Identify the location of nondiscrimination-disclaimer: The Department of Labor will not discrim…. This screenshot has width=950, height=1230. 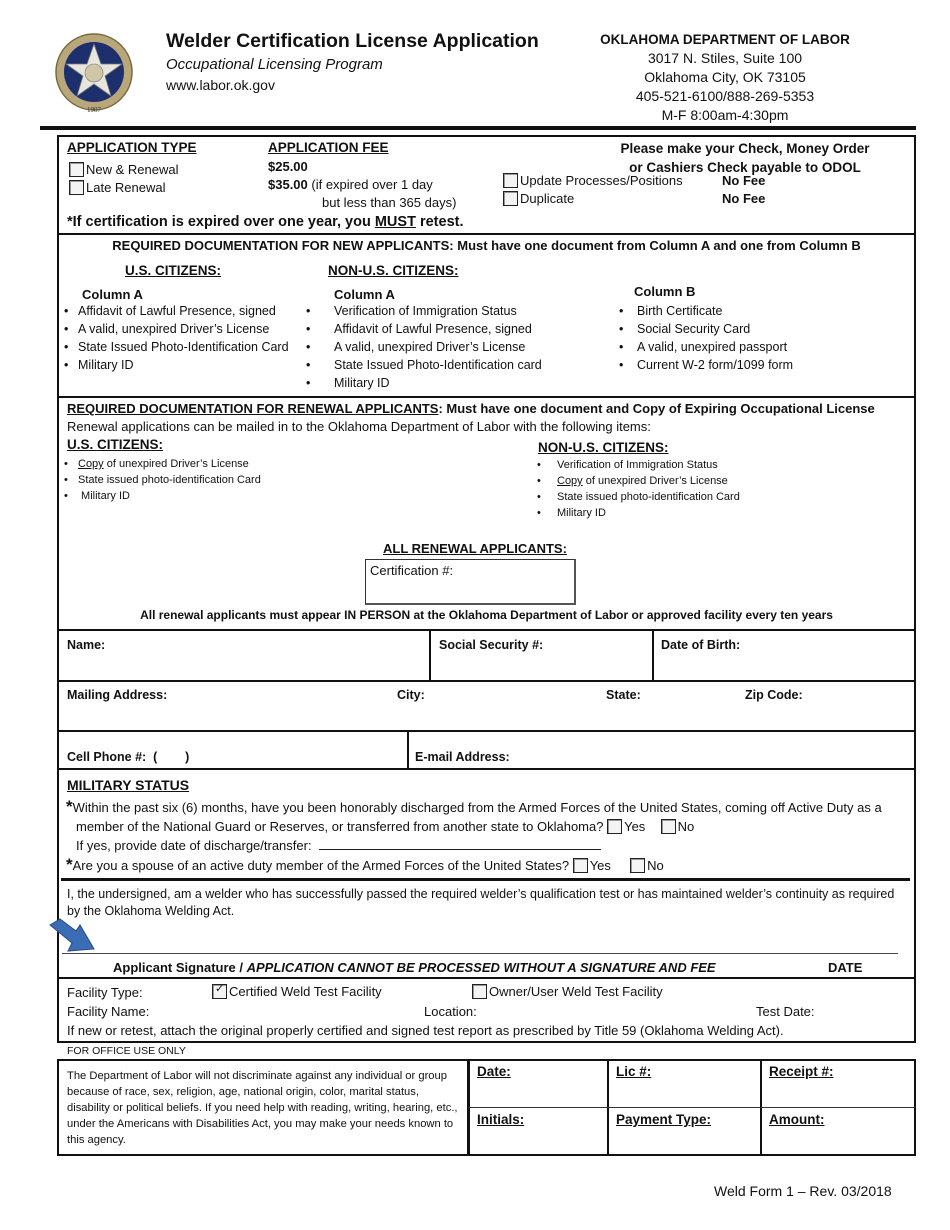
(262, 1108).